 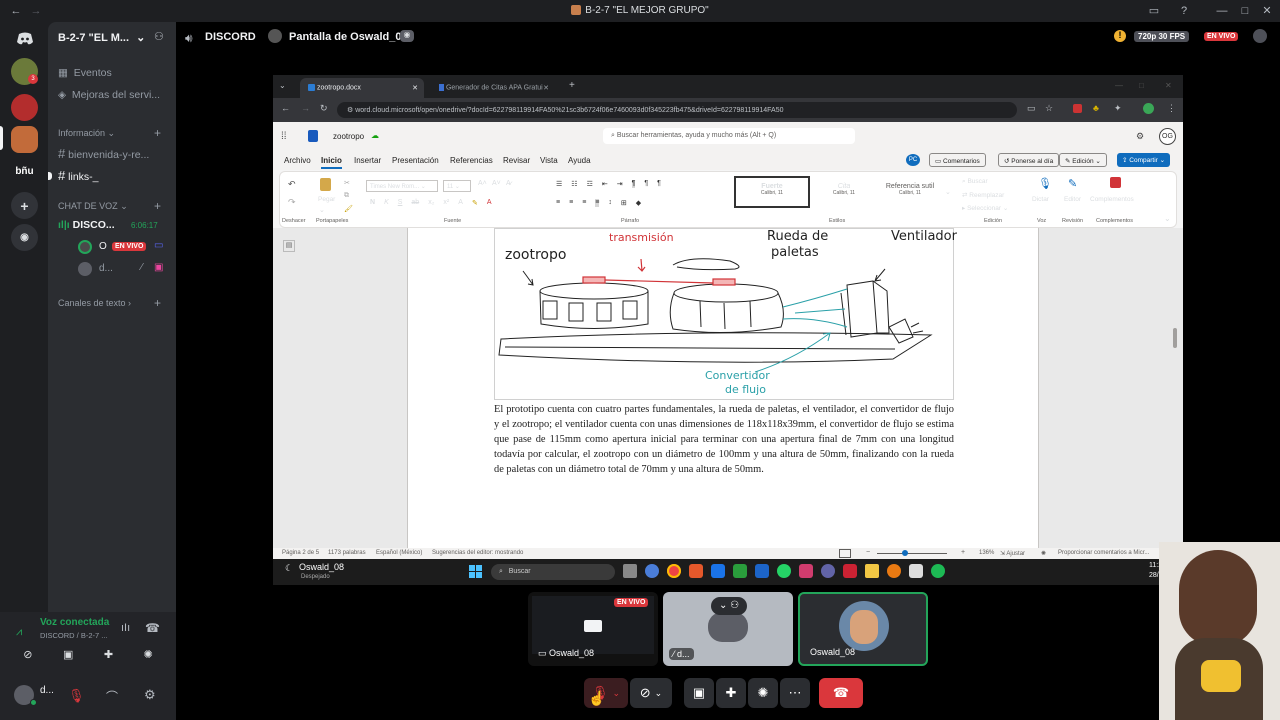 What do you see at coordinates (457, 186) in the screenshot?
I see `font-size-select: 11 ⌄` at bounding box center [457, 186].